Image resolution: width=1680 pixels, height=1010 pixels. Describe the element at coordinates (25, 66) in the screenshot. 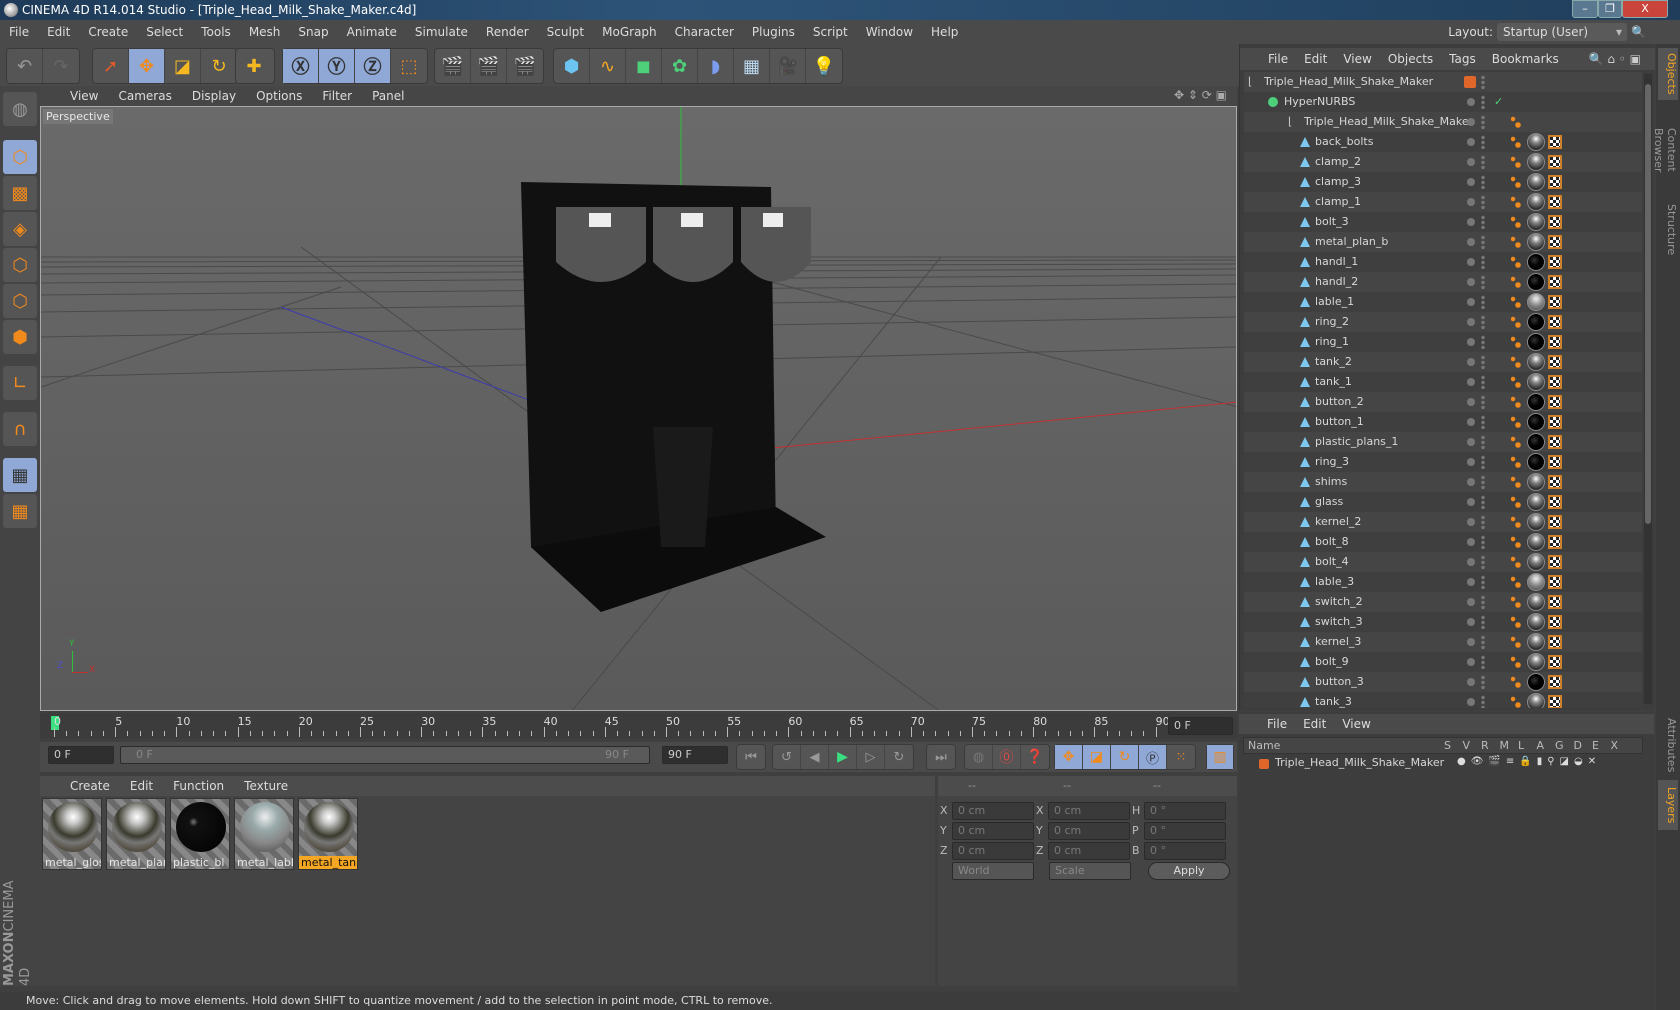

I see `undo-icon: ↶` at that location.